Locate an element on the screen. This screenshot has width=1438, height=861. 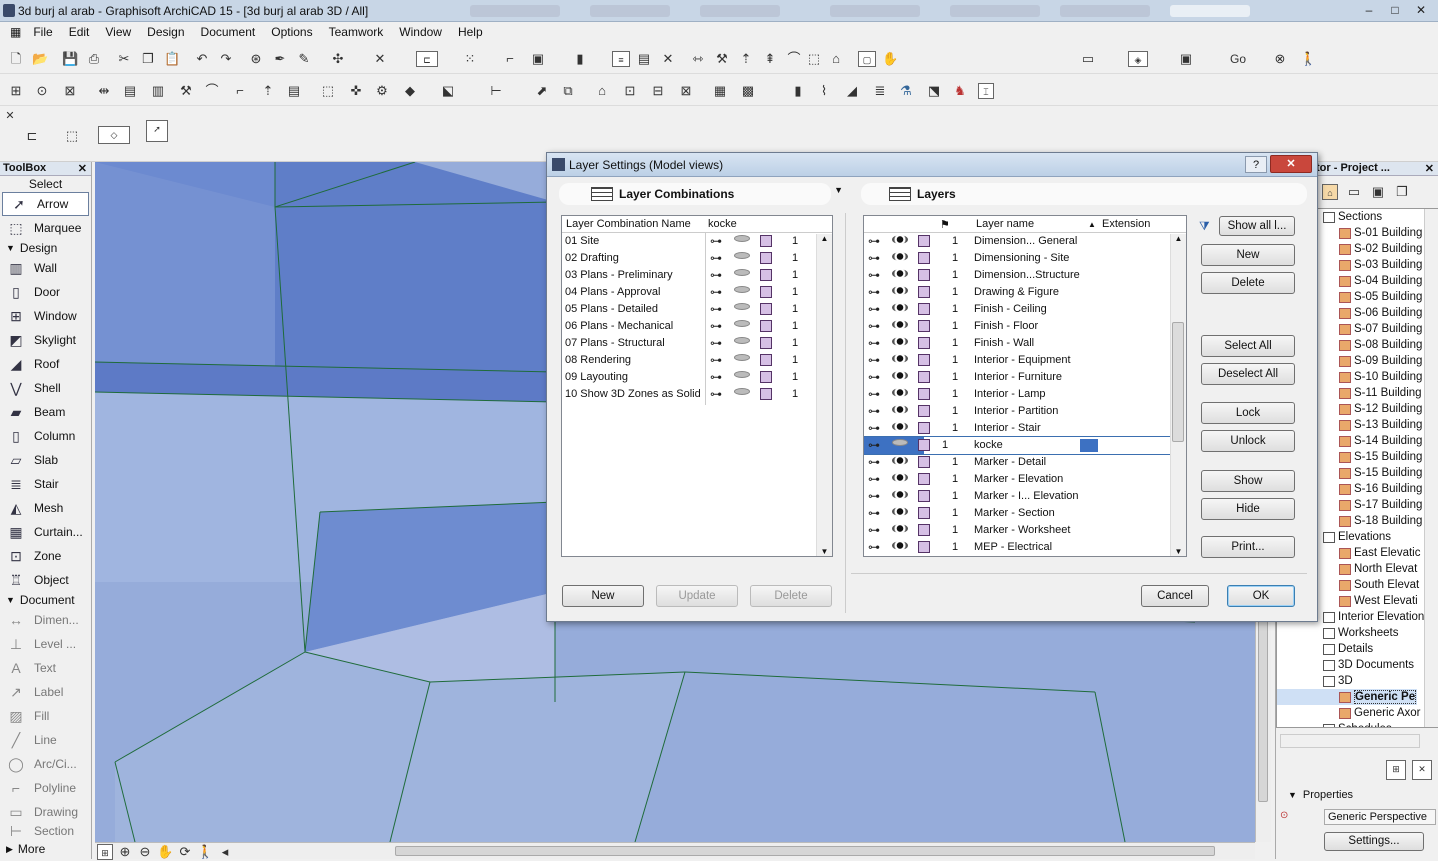
layer-row: ⊶ 1 Dimension...Structure is located at coordinates (1025, 275).